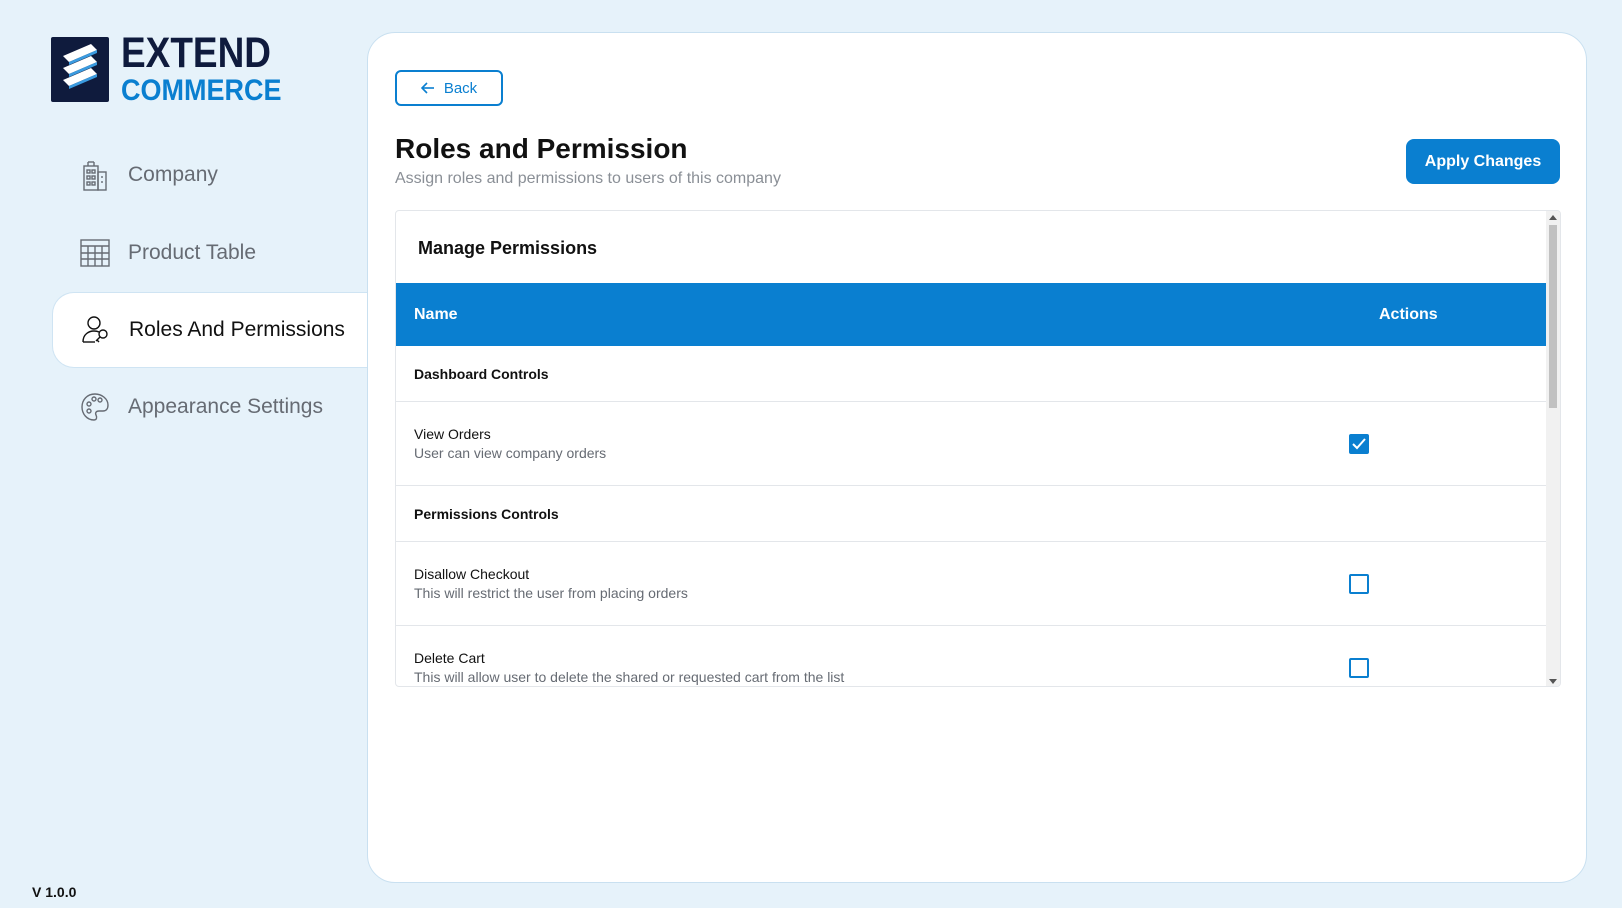 Image resolution: width=1622 pixels, height=908 pixels. What do you see at coordinates (95, 253) in the screenshot?
I see `table-icon` at bounding box center [95, 253].